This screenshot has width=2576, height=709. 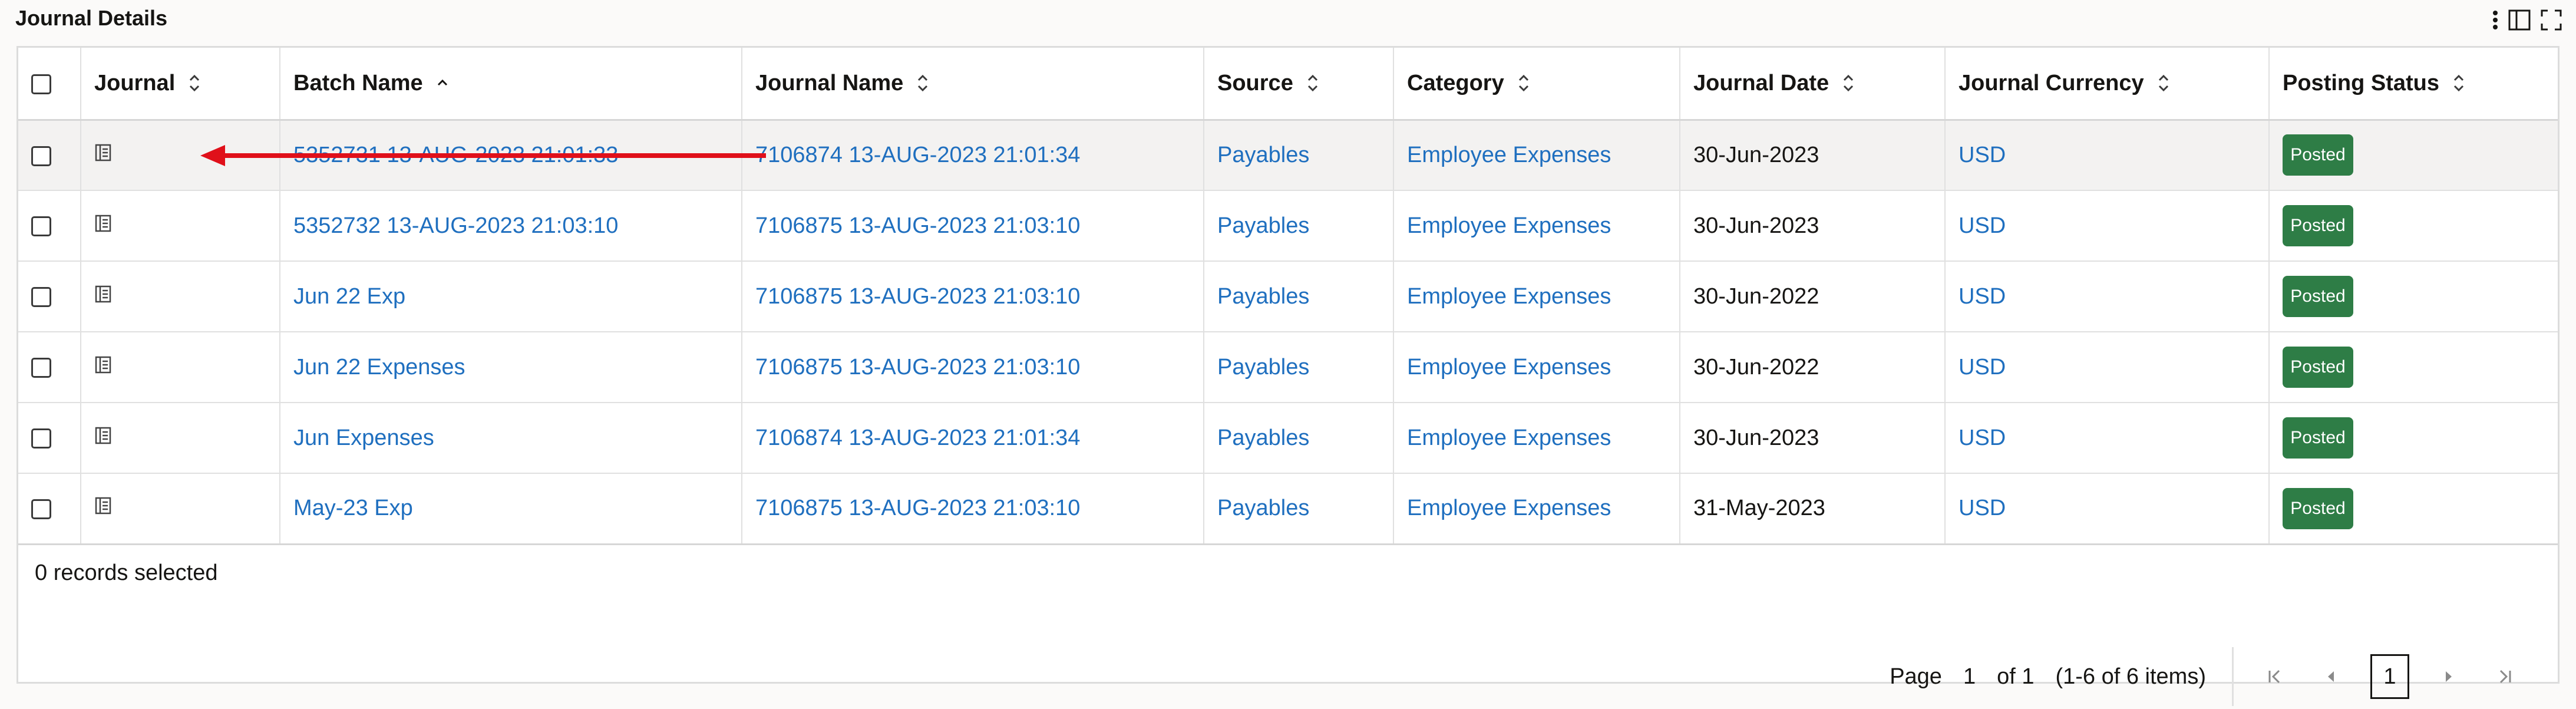 What do you see at coordinates (2504, 677) in the screenshot?
I see `last-page-icon` at bounding box center [2504, 677].